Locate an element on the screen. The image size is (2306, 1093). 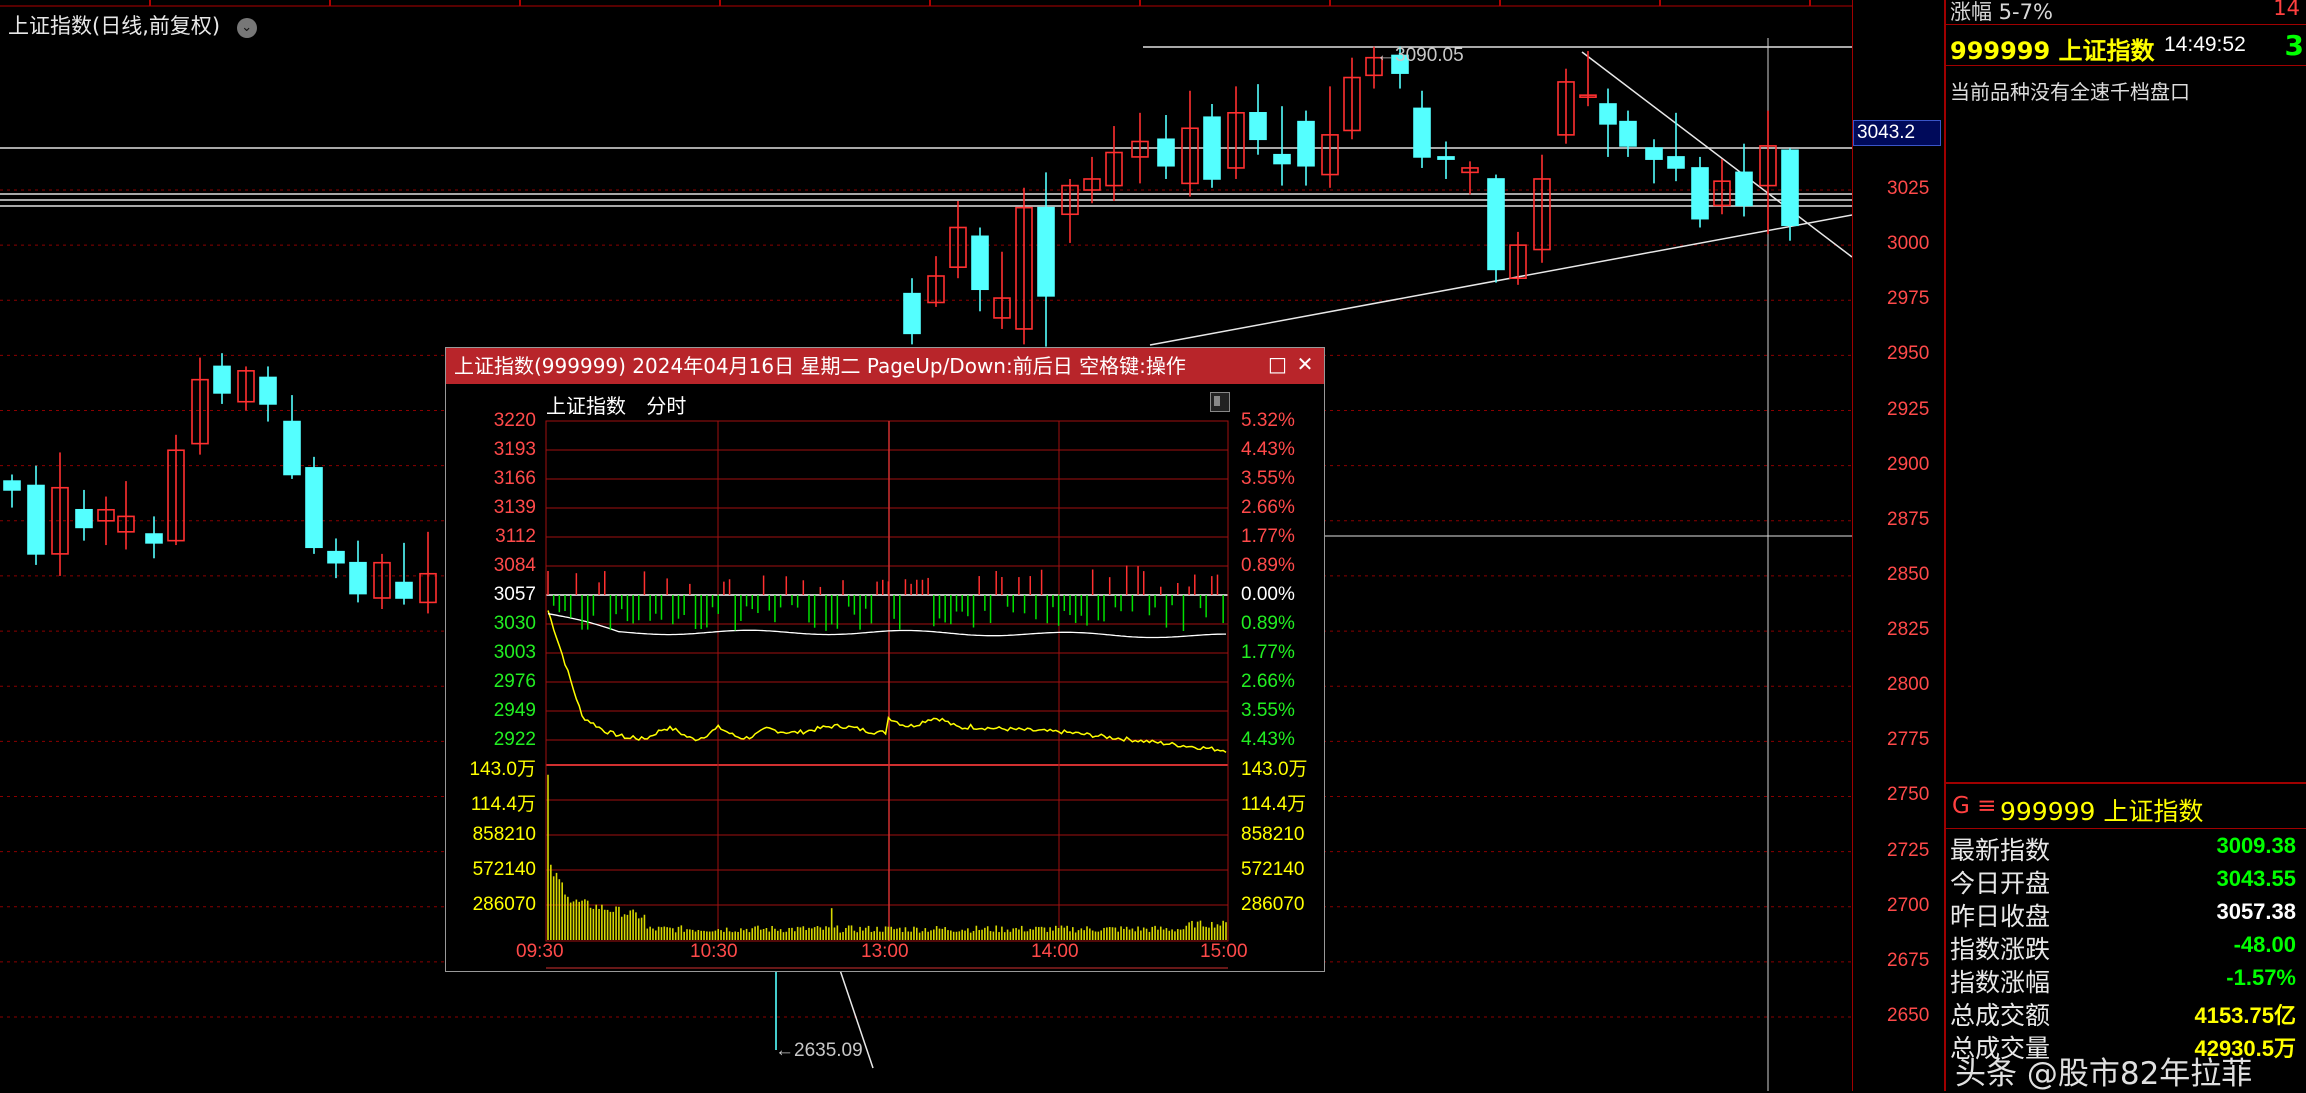
crosshair-price-label: 3043.2 is located at coordinates (1897, 133).